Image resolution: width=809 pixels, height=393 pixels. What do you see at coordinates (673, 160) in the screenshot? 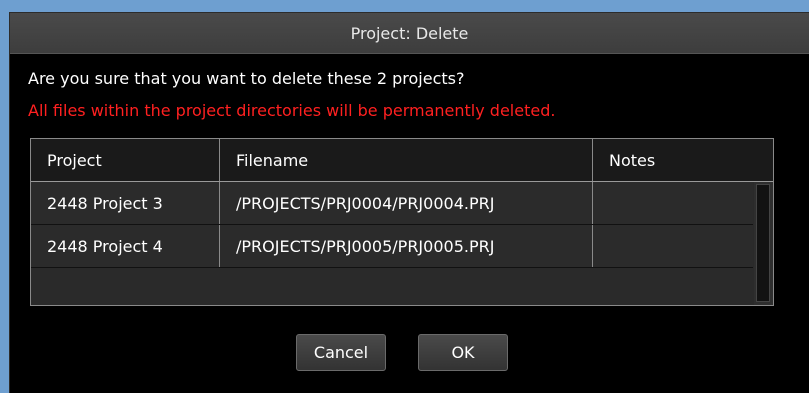
I see `column-header-notes: Notes` at bounding box center [673, 160].